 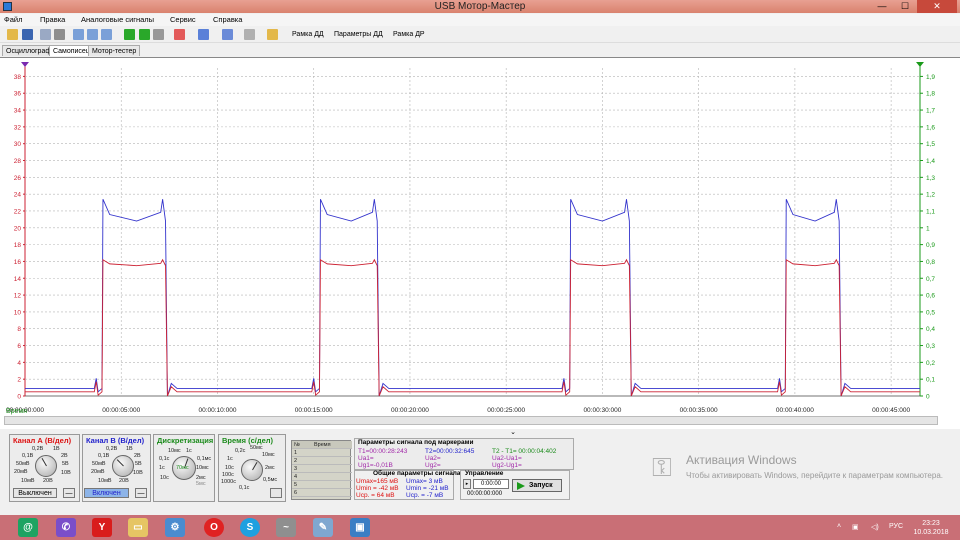 What do you see at coordinates (930, 211) in the screenshot?
I see `y-right-tick-label: 1,1` at bounding box center [930, 211].